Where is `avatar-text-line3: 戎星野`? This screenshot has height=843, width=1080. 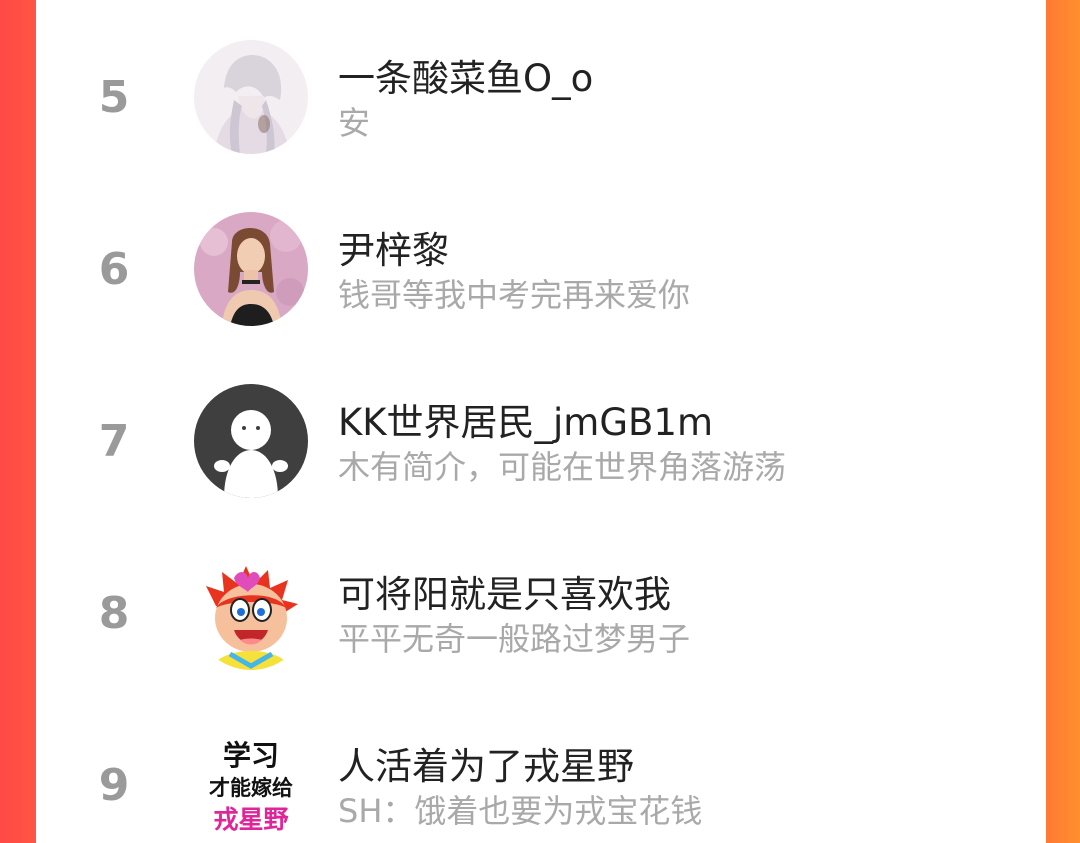
avatar-text-line3: 戎星野 is located at coordinates (251, 819).